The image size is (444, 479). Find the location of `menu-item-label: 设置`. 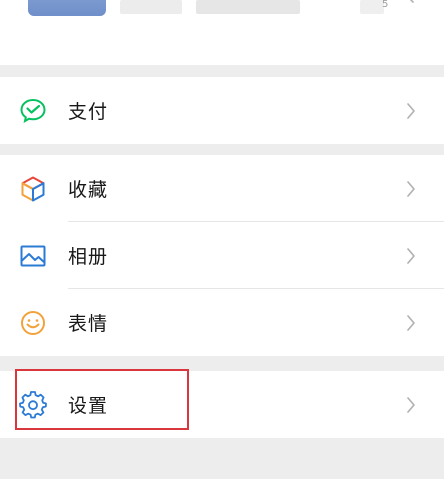

menu-item-label: 设置 is located at coordinates (88, 406).